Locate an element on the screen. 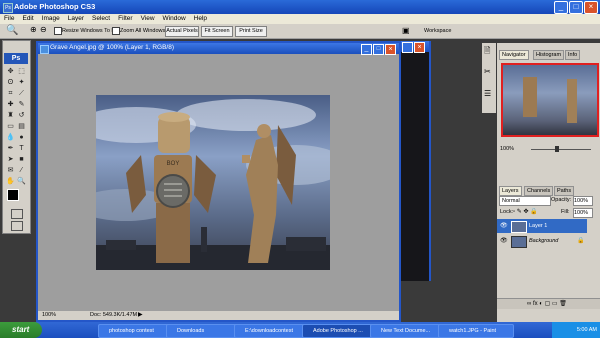 The height and width of the screenshot is (338, 600). blur-tool-icon: 💧 is located at coordinates (10, 137).